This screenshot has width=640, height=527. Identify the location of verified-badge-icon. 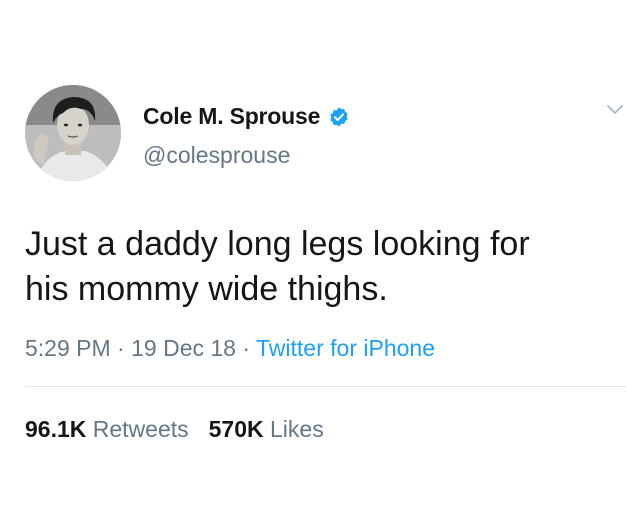
(339, 116).